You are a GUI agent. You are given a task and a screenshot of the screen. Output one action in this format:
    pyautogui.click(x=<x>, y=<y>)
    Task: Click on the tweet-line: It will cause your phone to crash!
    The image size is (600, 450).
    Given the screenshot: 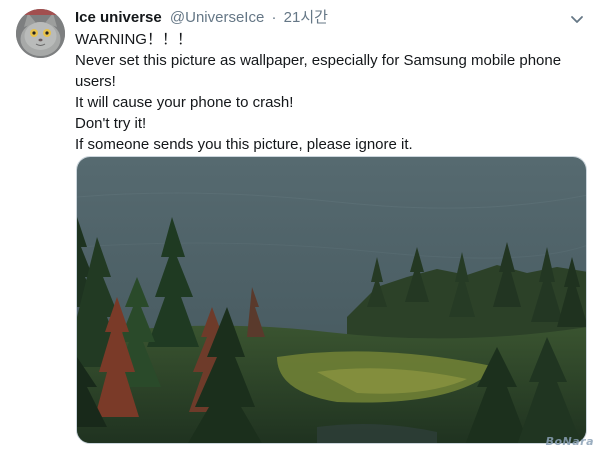 What is the action you would take?
    pyautogui.click(x=184, y=102)
    